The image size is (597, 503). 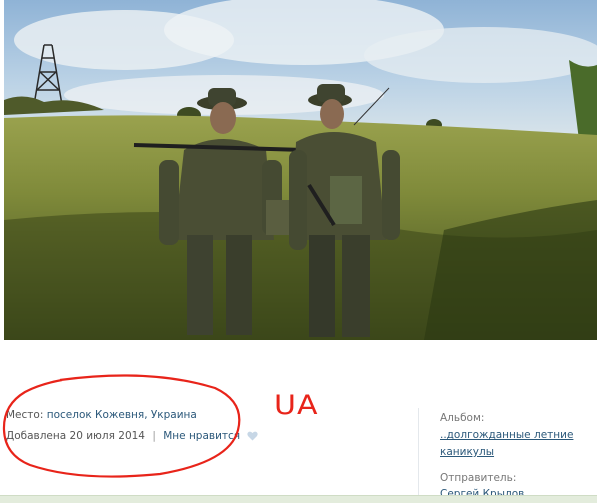 I want to click on bottom-strip, so click(x=298, y=499).